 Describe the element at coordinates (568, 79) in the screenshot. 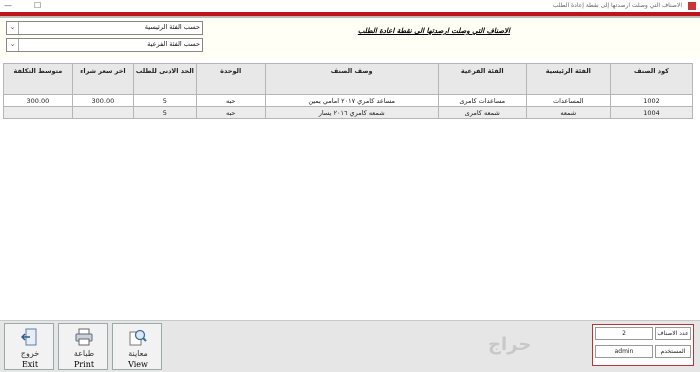

I see `col-header-main-category: الفئة الرئيسية` at that location.